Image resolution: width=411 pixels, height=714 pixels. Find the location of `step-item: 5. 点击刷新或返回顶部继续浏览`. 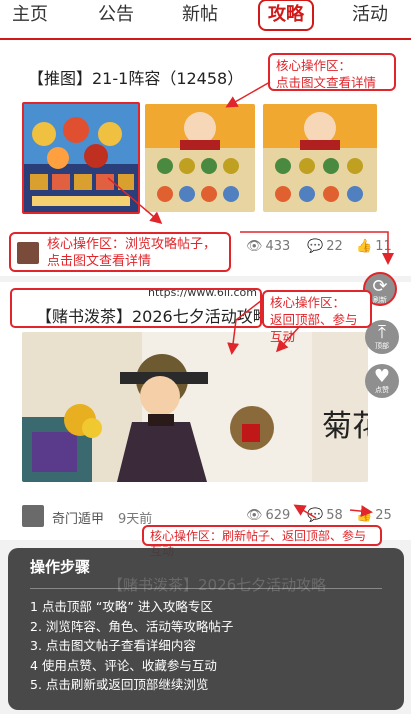

step-item: 5. 点击刷新或返回顶部继续浏览 is located at coordinates (119, 684).